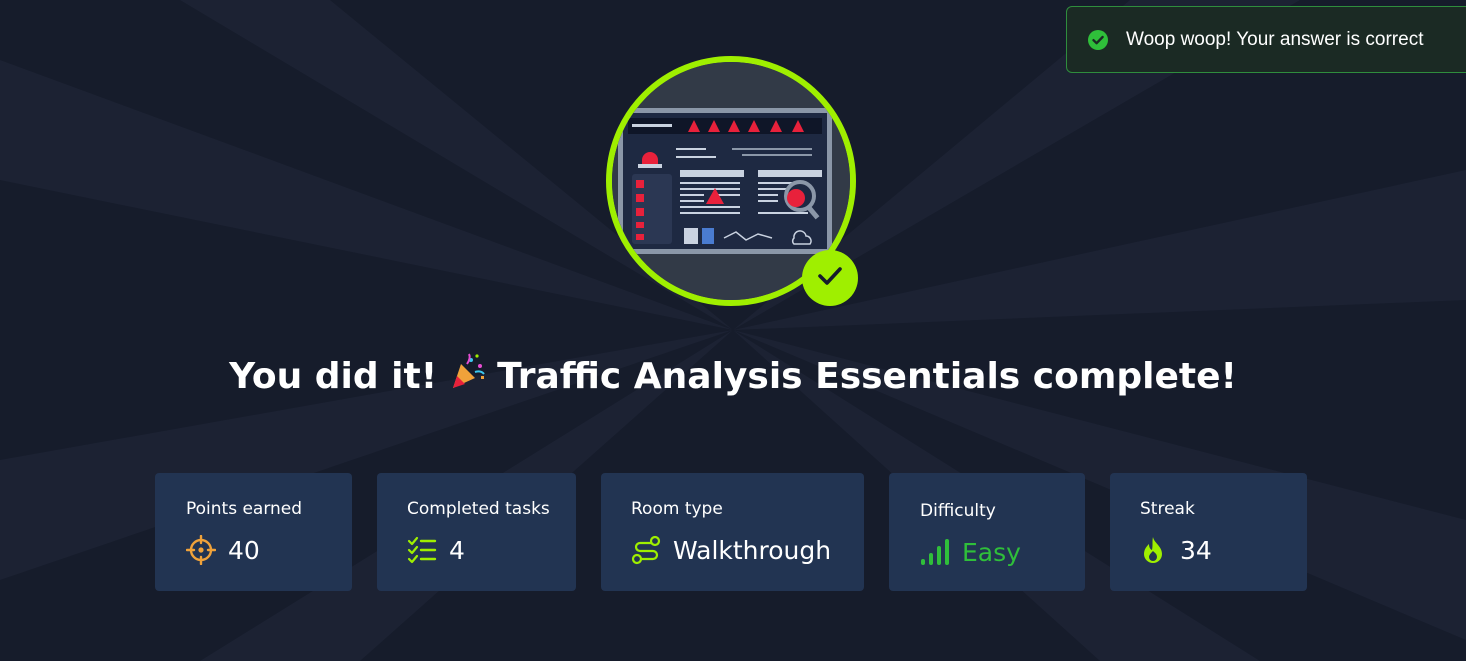 Image resolution: width=1466 pixels, height=661 pixels. What do you see at coordinates (646, 550) in the screenshot?
I see `route-icon` at bounding box center [646, 550].